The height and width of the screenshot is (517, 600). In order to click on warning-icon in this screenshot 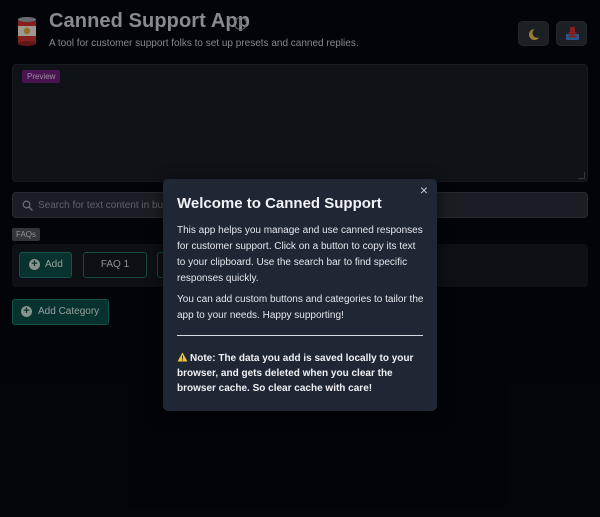, I will do `click(182, 357)`.